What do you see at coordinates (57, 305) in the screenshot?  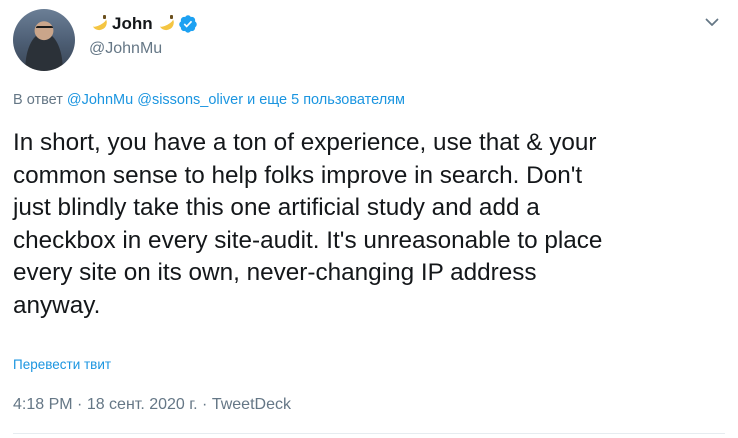 I see `tweet-line: anyway.` at bounding box center [57, 305].